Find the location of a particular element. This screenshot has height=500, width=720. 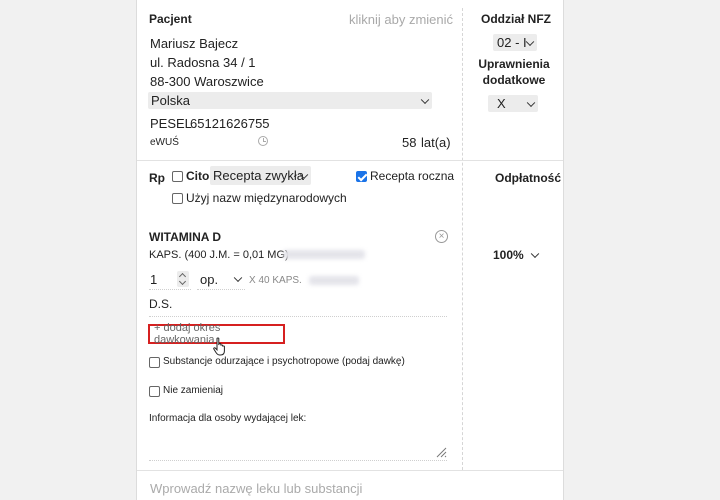

annual-prescription-checkbox is located at coordinates (361, 176).